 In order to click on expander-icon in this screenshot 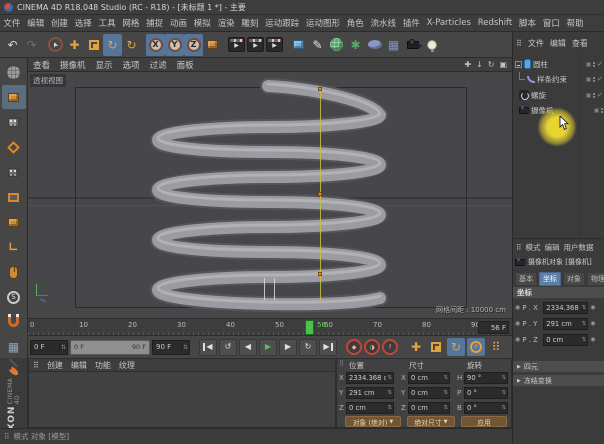, I will do `click(518, 64)`.